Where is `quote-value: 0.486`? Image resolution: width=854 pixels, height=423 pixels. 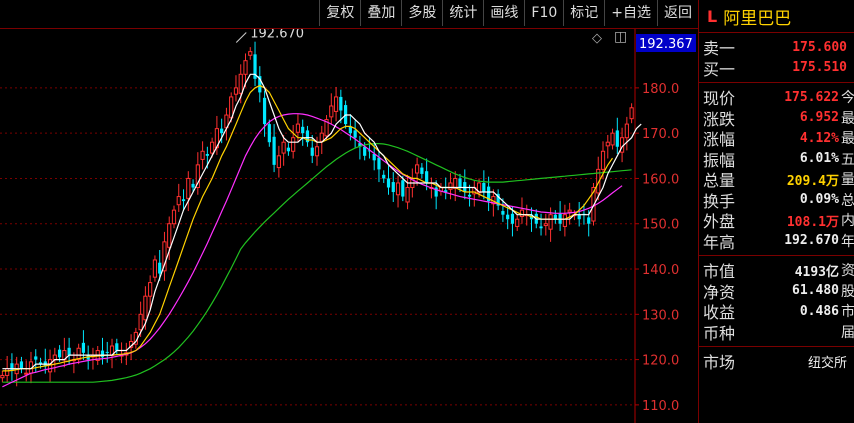 quote-value: 0.486 is located at coordinates (819, 311).